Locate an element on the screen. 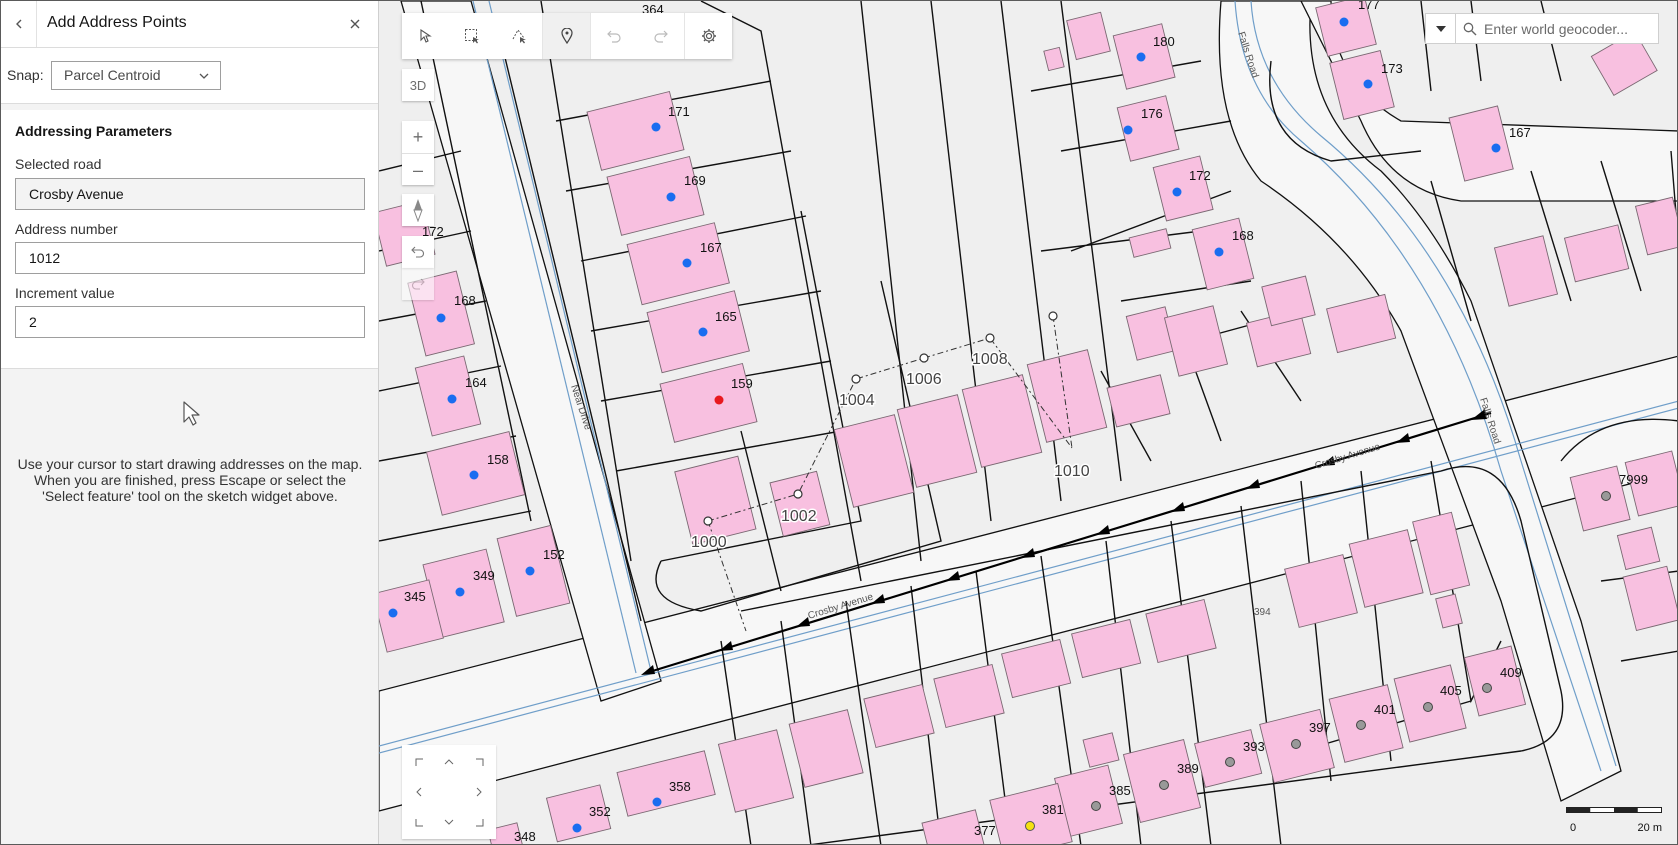 This screenshot has width=1678, height=845. map-label: 180 is located at coordinates (1164, 41).